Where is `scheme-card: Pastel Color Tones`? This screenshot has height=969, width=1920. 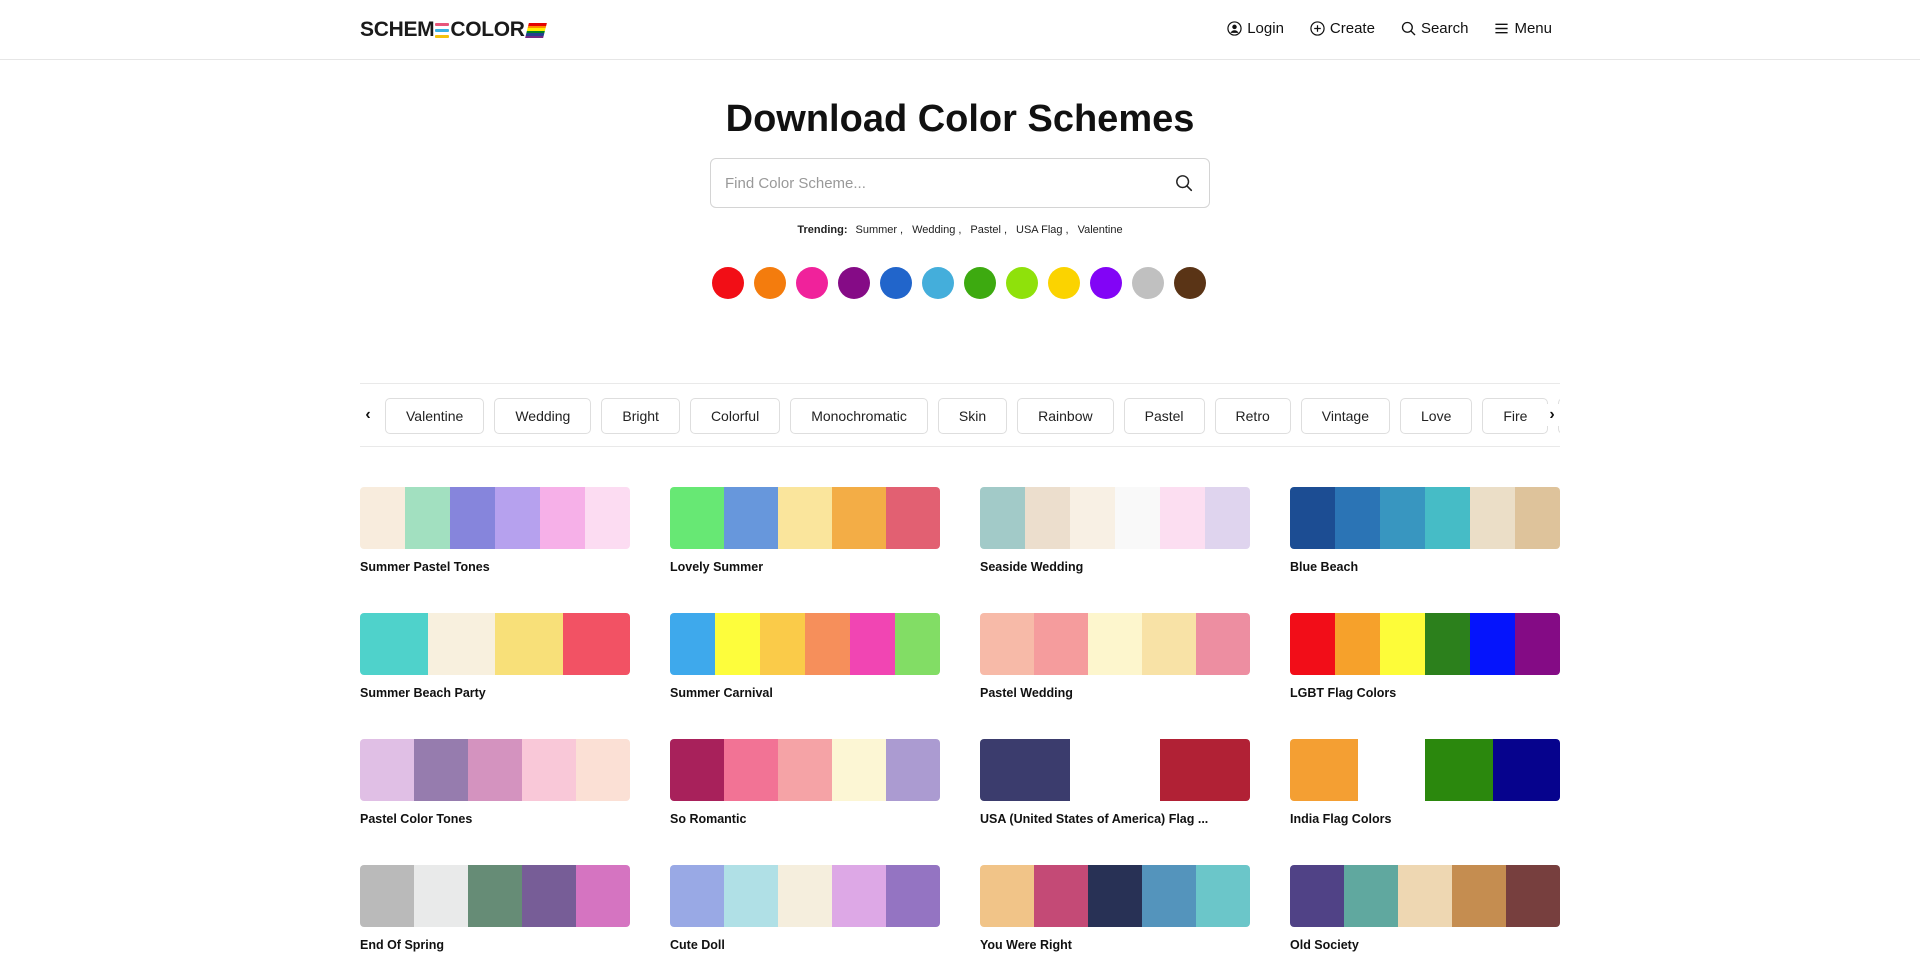 scheme-card: Pastel Color Tones is located at coordinates (495, 789).